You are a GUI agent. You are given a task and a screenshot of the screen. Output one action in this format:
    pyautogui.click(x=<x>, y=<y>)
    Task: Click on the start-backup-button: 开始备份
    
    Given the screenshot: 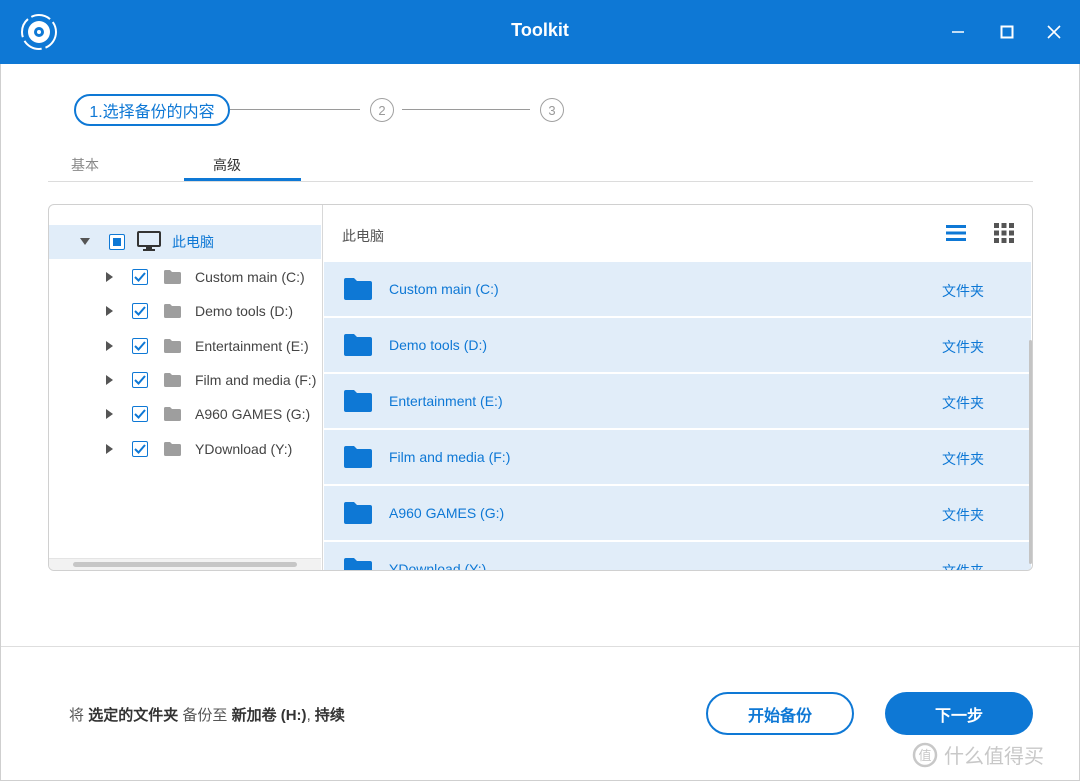 What is the action you would take?
    pyautogui.click(x=780, y=713)
    